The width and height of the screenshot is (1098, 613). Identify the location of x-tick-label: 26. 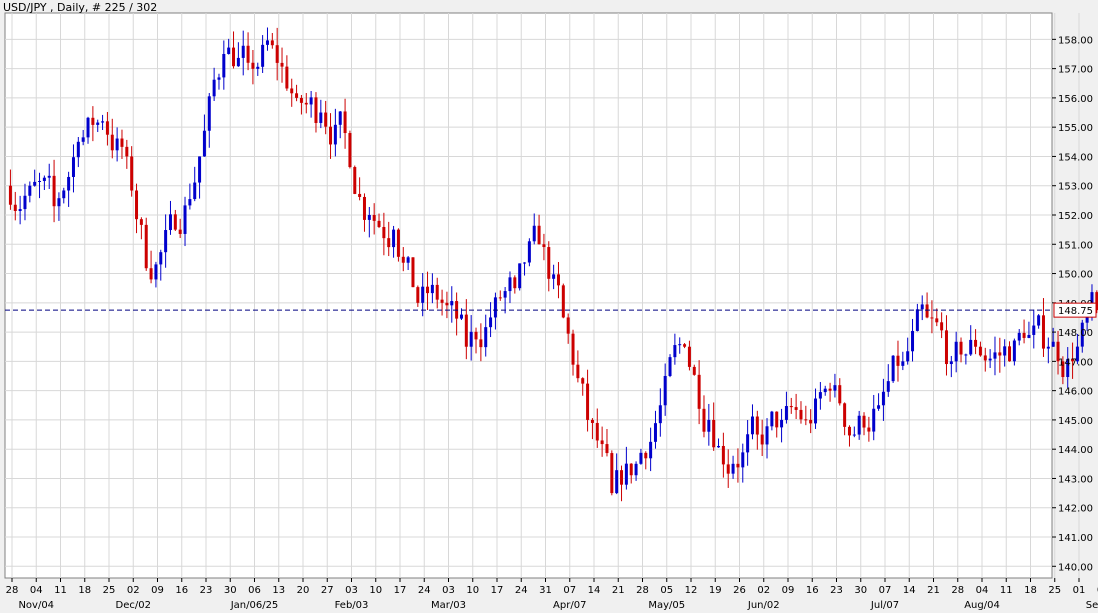
(739, 590).